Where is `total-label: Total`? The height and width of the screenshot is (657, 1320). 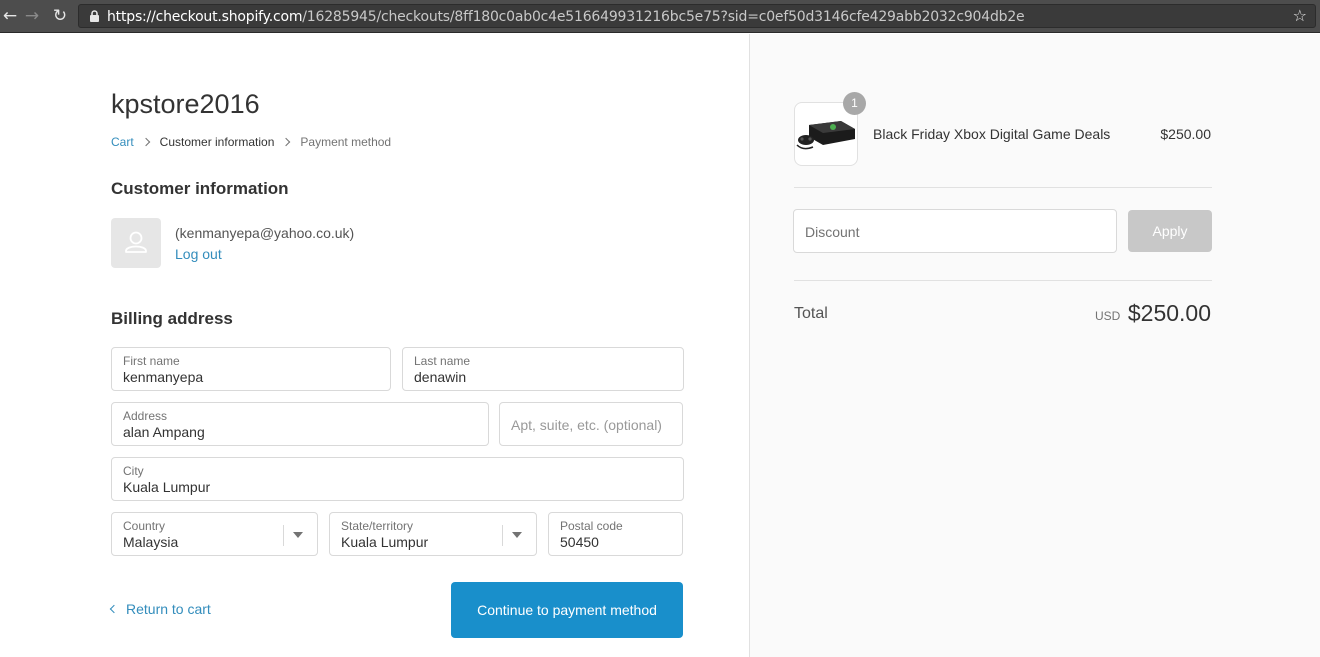
total-label: Total is located at coordinates (811, 313).